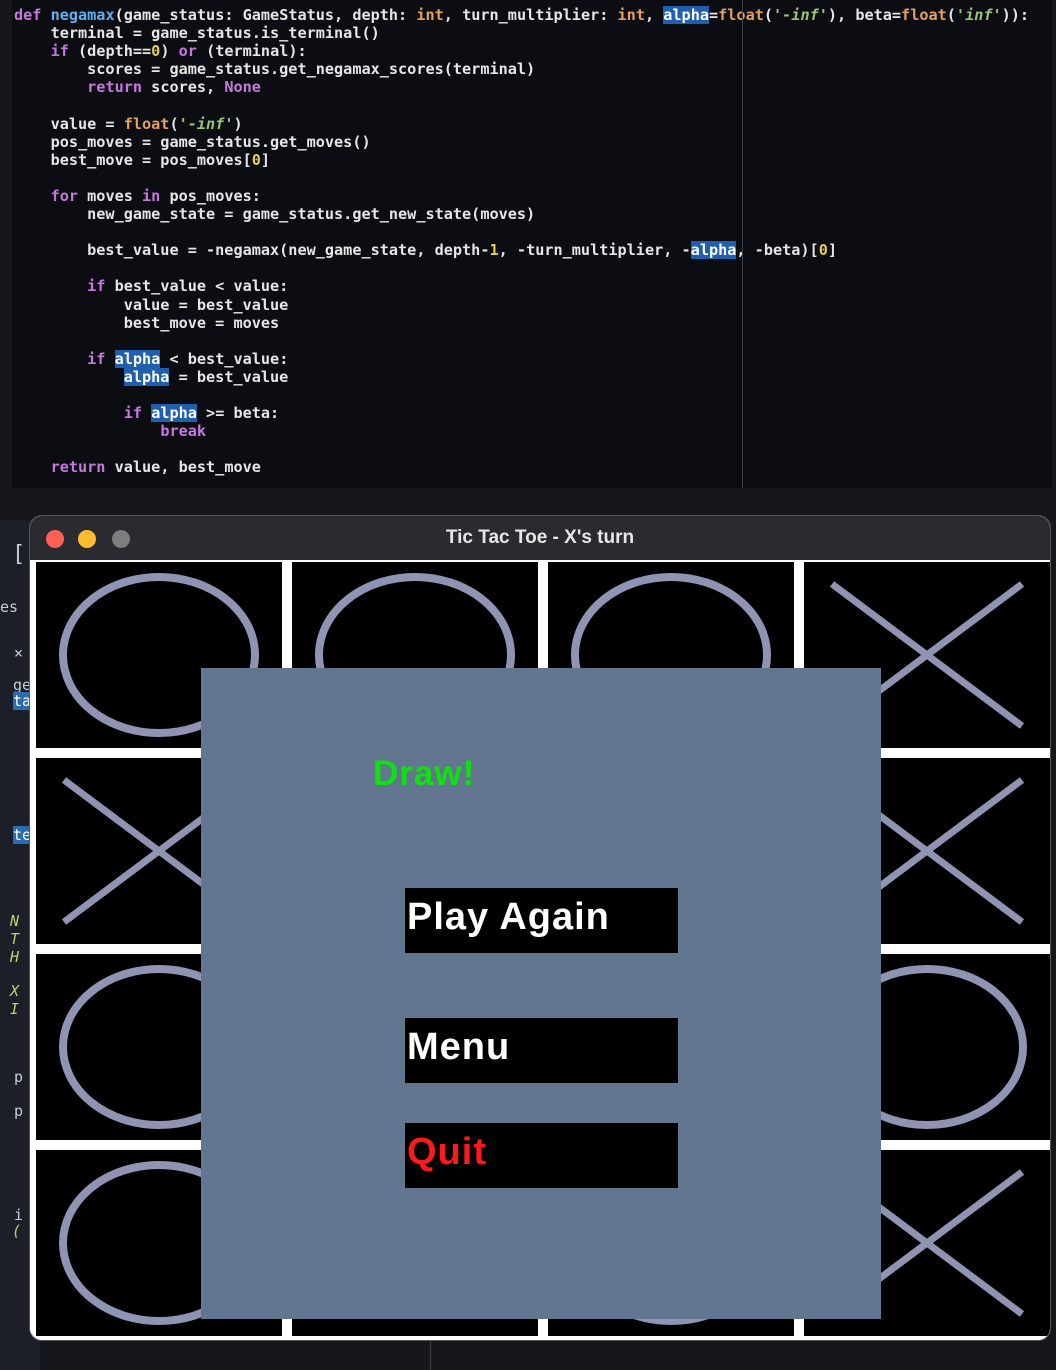 The height and width of the screenshot is (1370, 1056). Describe the element at coordinates (424, 773) in the screenshot. I see `game-result-label: Draw!` at that location.